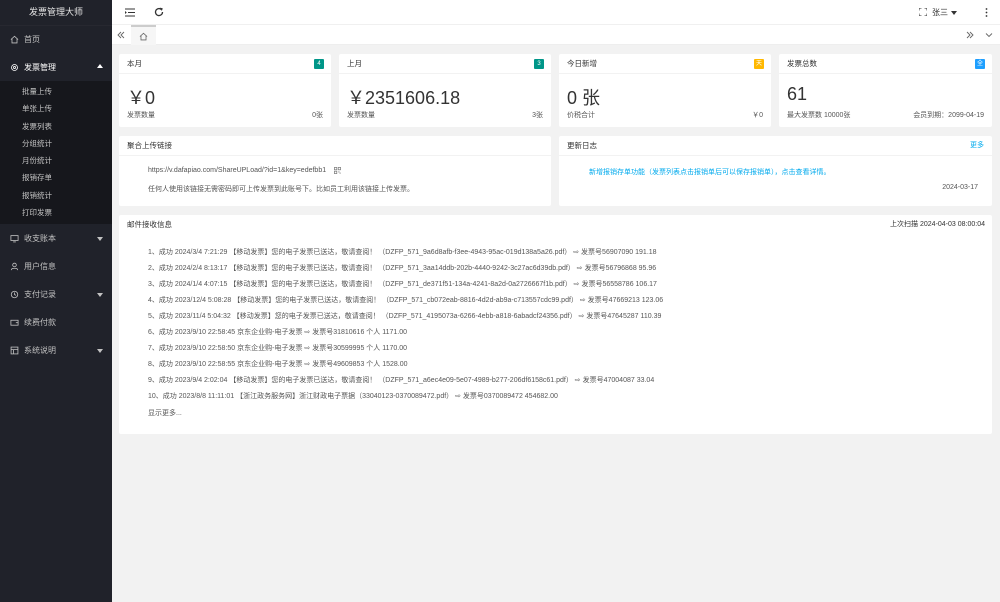  Describe the element at coordinates (14, 266) in the screenshot. I see `user-icon` at that location.